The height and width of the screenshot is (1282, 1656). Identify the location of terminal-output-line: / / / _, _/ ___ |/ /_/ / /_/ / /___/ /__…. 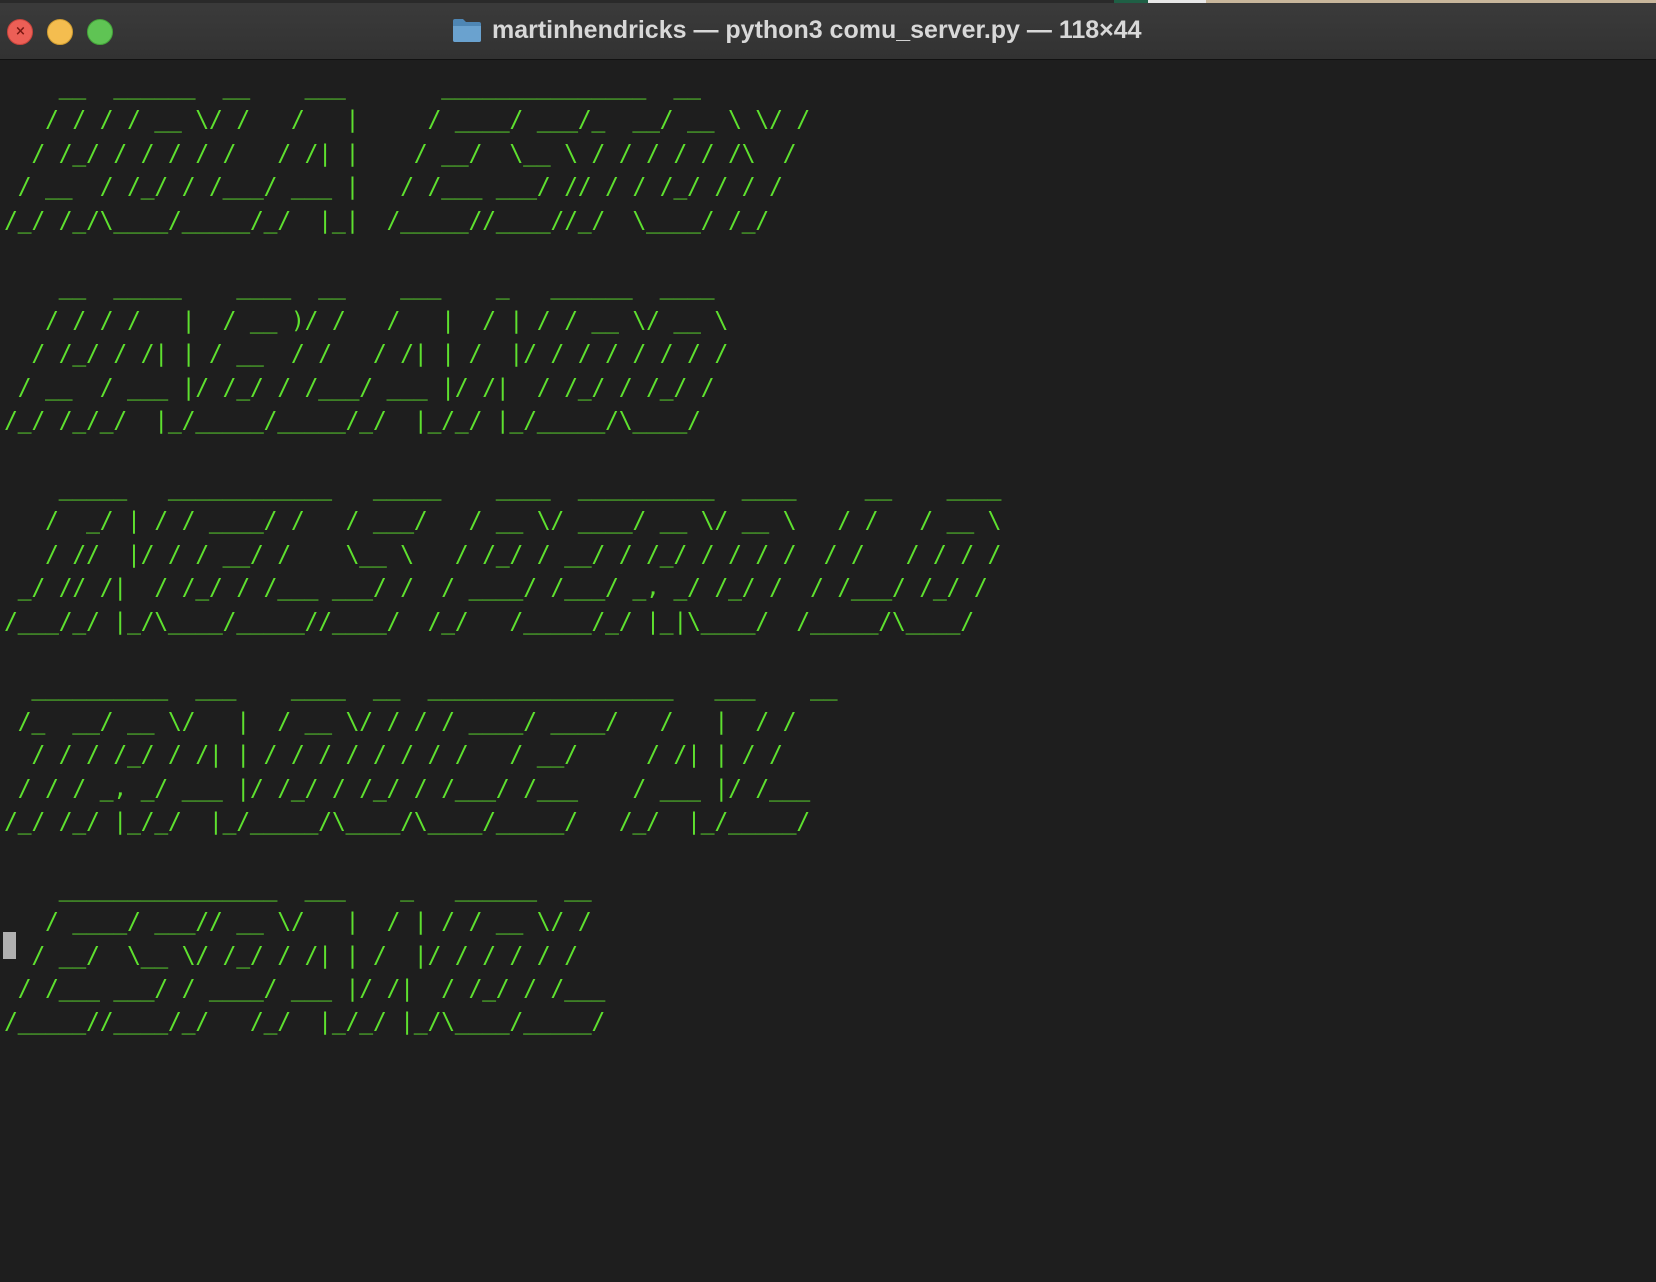
(407, 788).